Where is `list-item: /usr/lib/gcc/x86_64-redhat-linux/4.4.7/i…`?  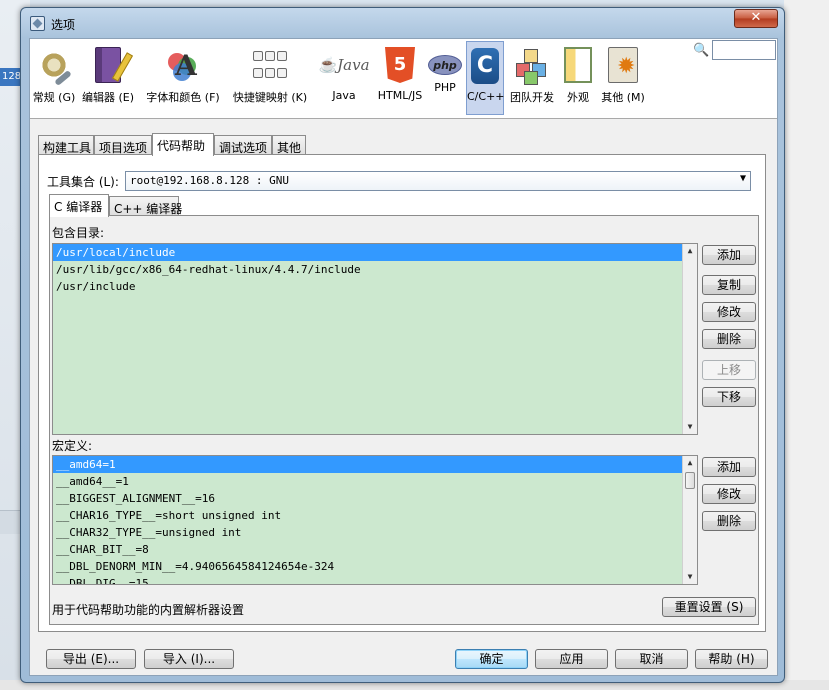 list-item: /usr/lib/gcc/x86_64-redhat-linux/4.4.7/i… is located at coordinates (375, 269).